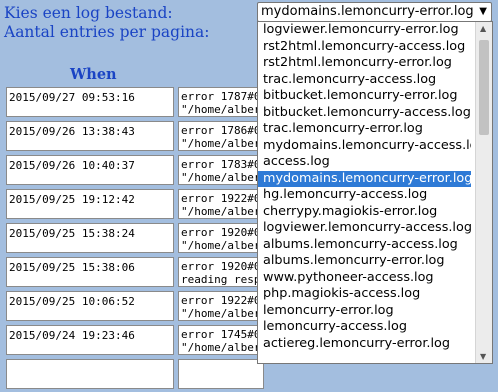 The width and height of the screenshot is (498, 392). What do you see at coordinates (364, 245) in the screenshot?
I see `dropdown-option: albums.lemoncurry-access.log` at bounding box center [364, 245].